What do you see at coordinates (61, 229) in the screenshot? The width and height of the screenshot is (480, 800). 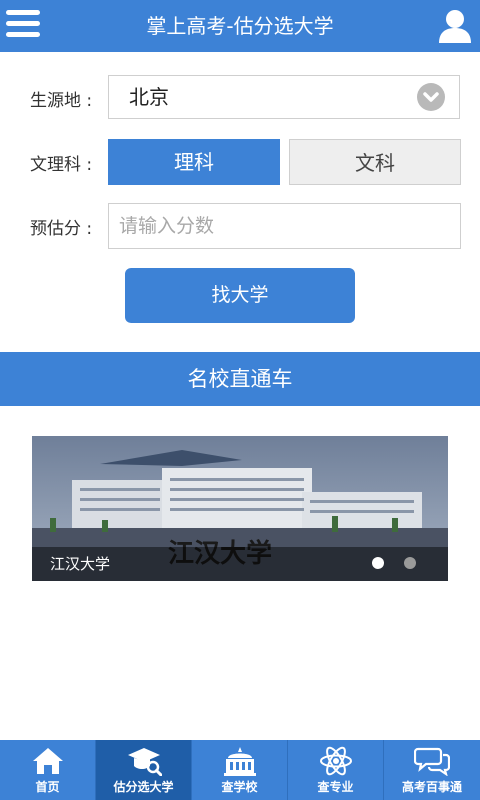 I see `score-label: 预估分 :` at bounding box center [61, 229].